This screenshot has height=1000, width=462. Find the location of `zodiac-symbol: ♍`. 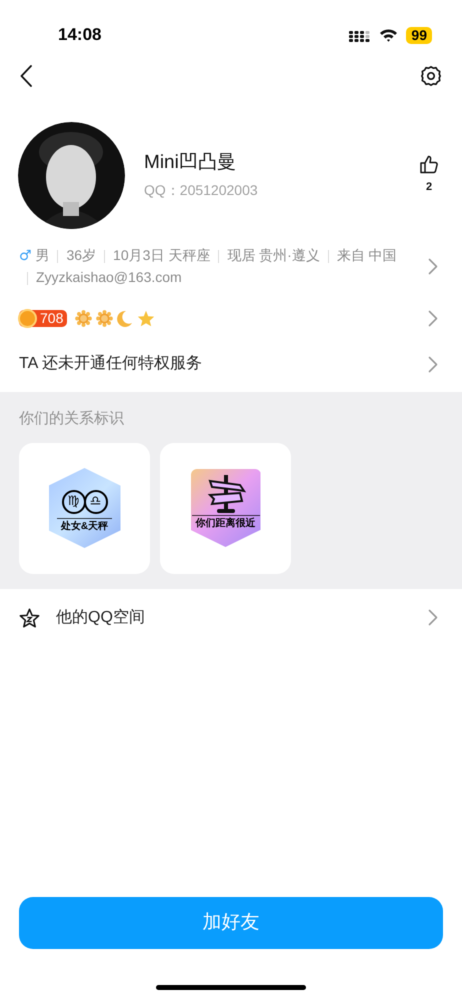

zodiac-symbol: ♍ is located at coordinates (74, 502).